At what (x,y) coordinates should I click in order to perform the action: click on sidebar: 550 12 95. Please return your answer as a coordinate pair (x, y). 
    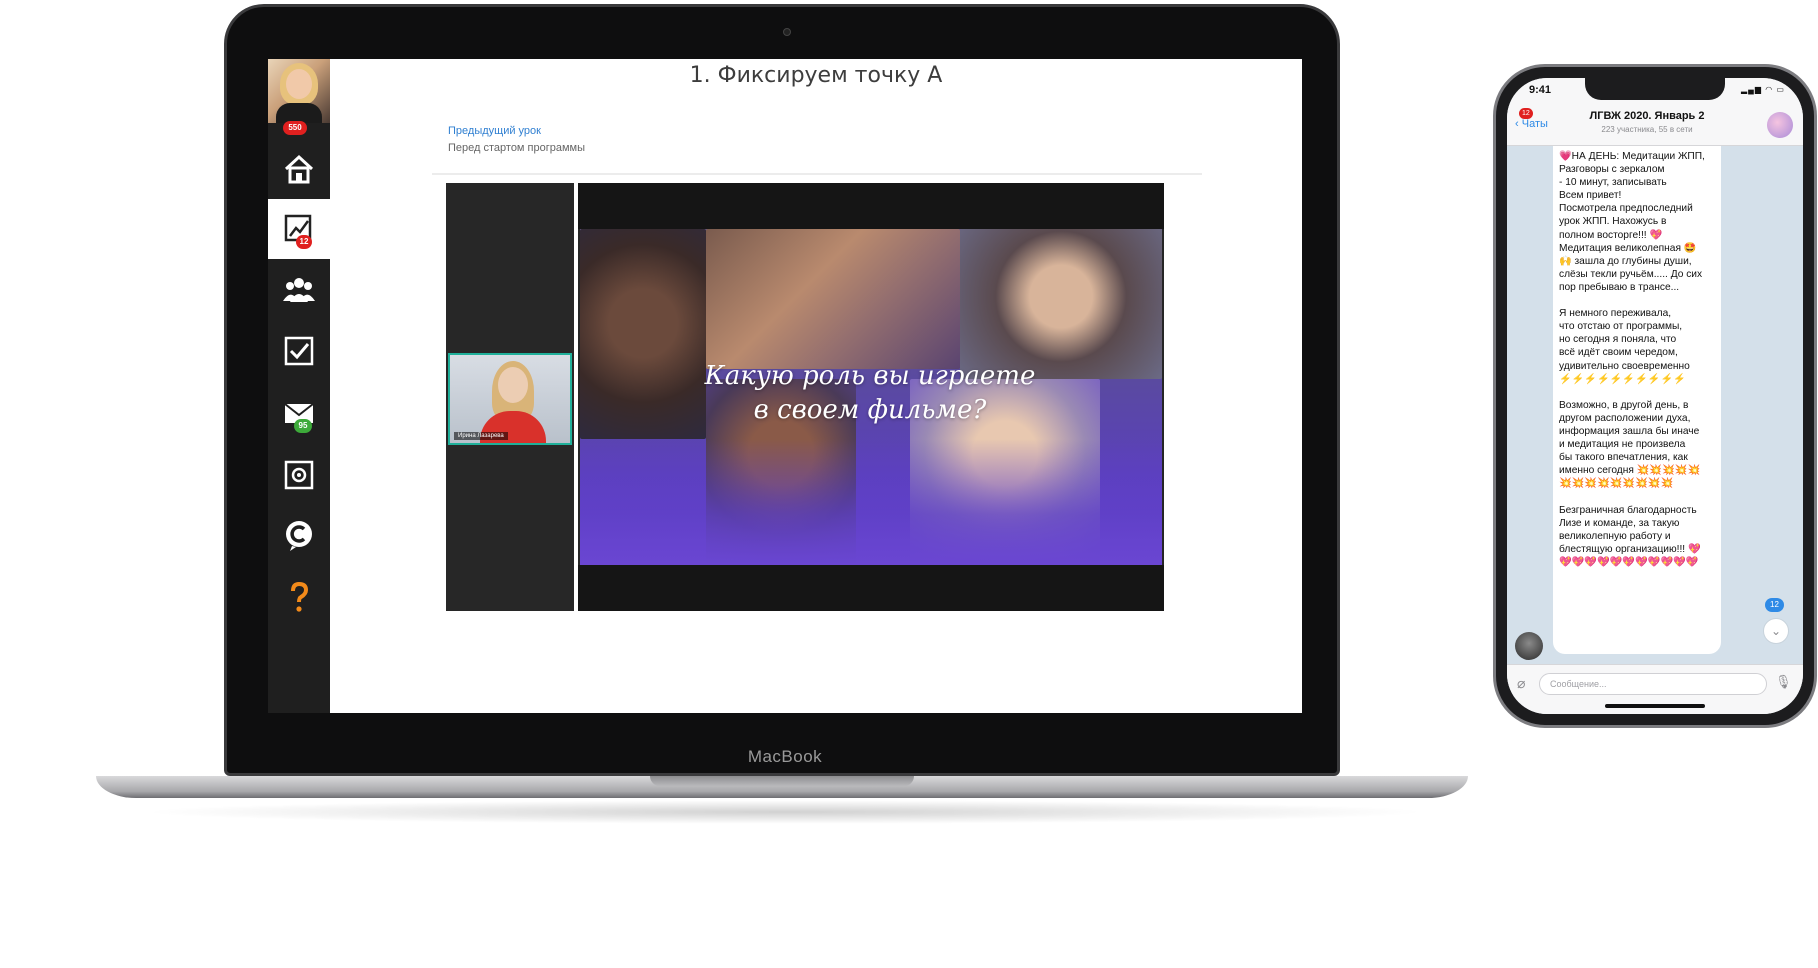
    Looking at the image, I should click on (299, 386).